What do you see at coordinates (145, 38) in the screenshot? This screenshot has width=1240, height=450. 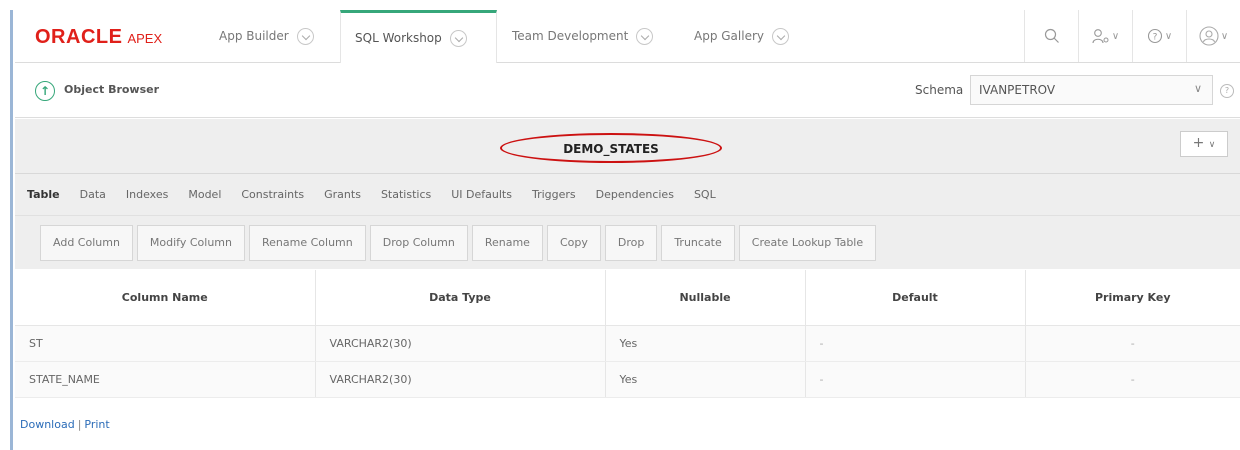 I see `logo-apex-text: APEX` at bounding box center [145, 38].